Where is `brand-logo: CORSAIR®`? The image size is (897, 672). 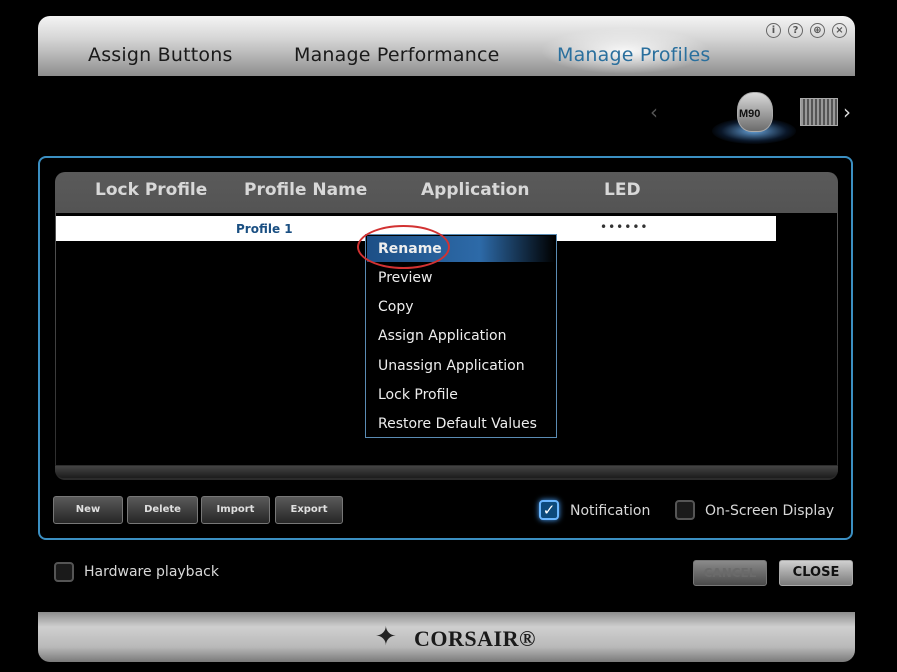
brand-logo: CORSAIR® is located at coordinates (475, 638).